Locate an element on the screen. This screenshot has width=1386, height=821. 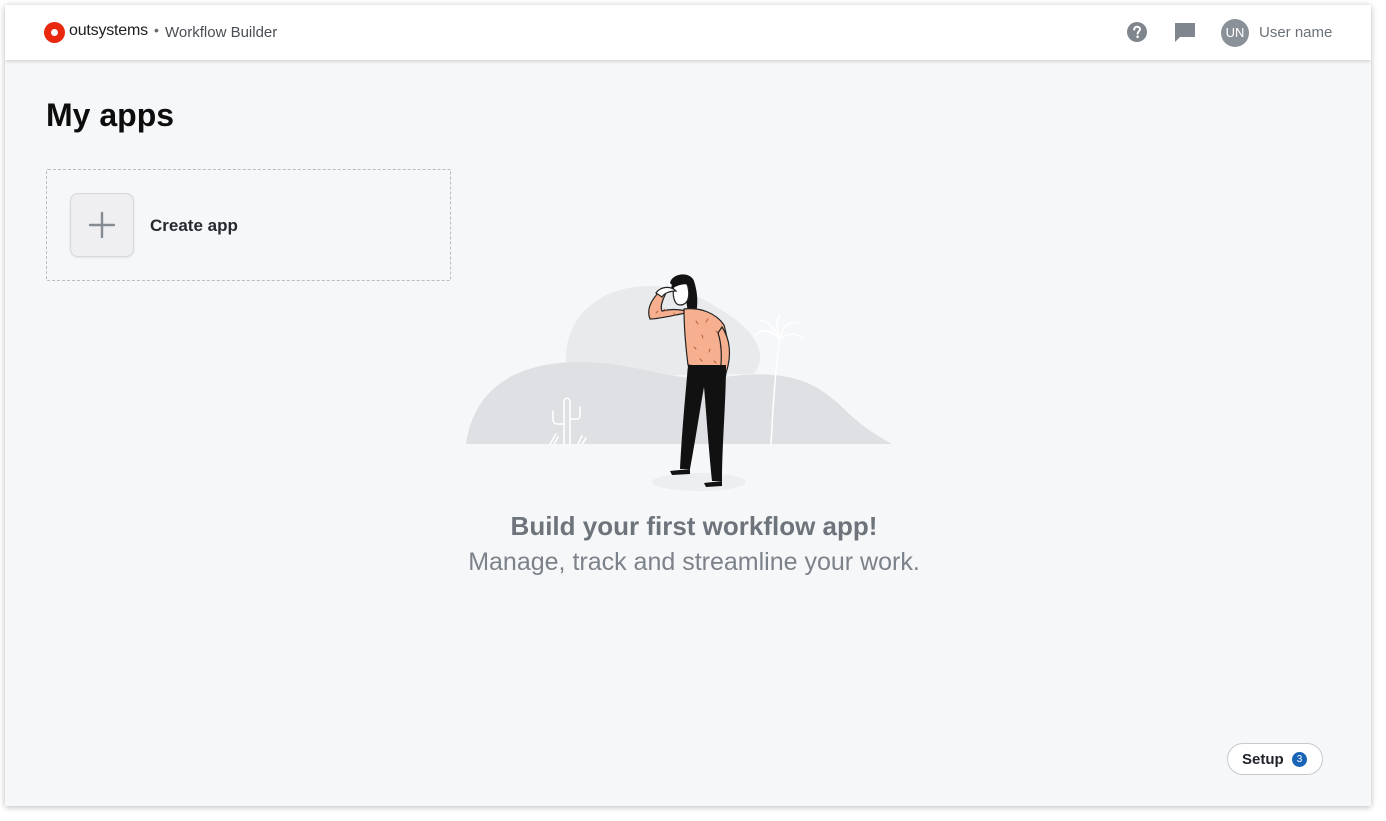
create-app-label: Create app is located at coordinates (194, 226).